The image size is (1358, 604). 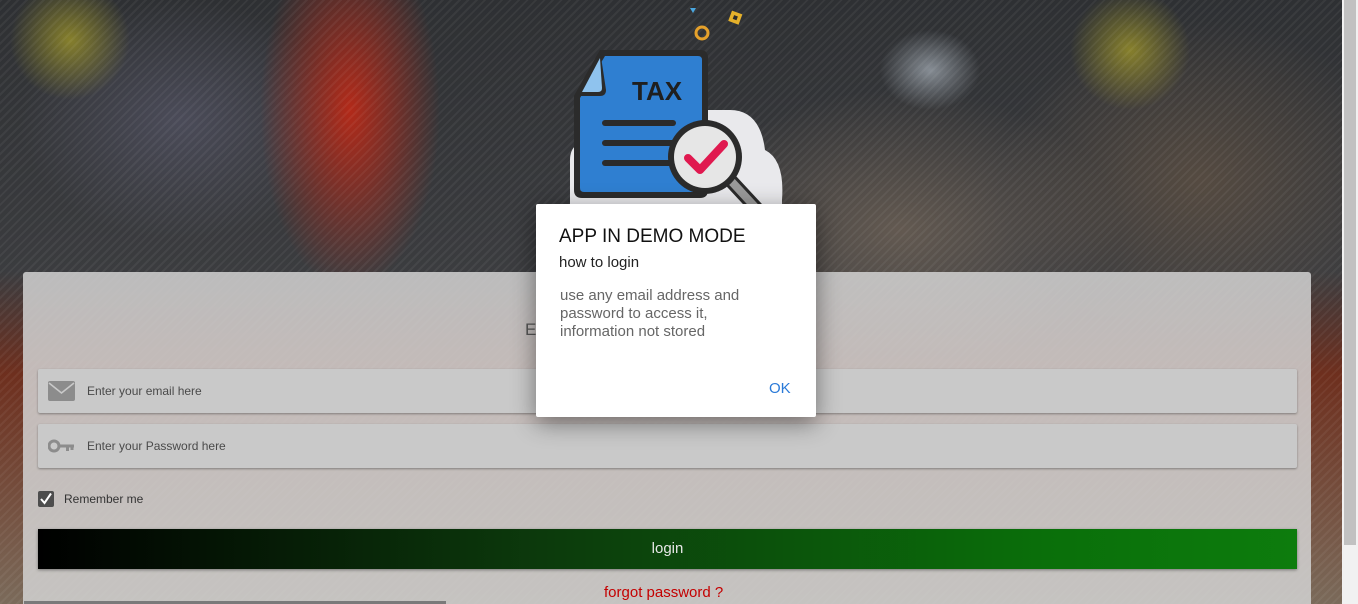 I want to click on dialog-ok-button: OK, so click(x=780, y=388).